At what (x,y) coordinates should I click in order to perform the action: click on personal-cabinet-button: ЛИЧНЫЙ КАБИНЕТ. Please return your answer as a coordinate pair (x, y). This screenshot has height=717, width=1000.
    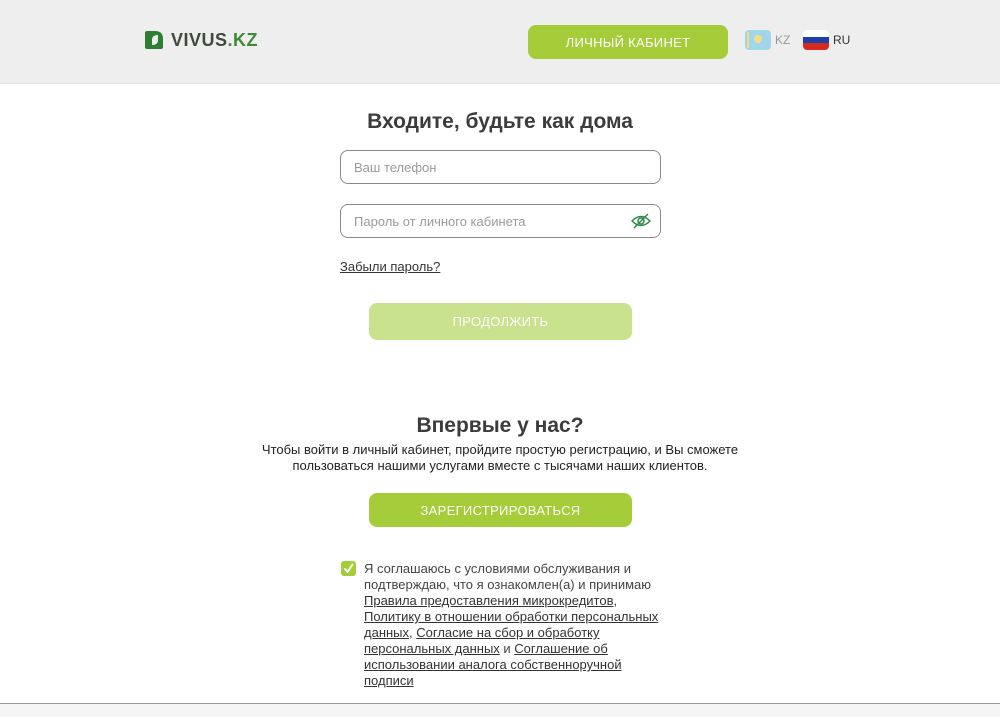
    Looking at the image, I should click on (628, 42).